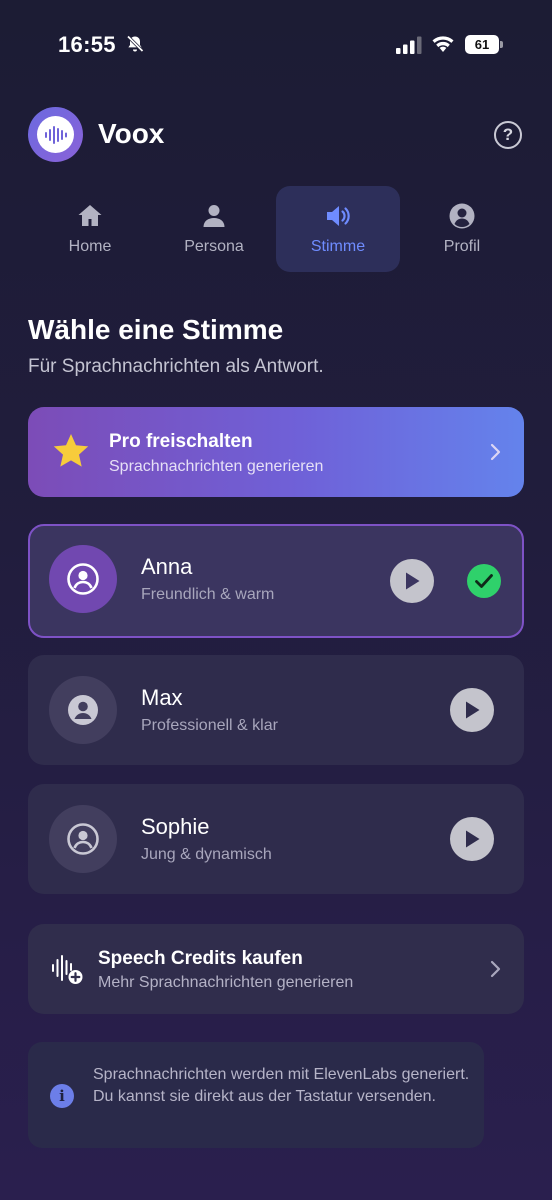 Image resolution: width=552 pixels, height=1200 pixels. I want to click on status-time: 16:55, so click(87, 44).